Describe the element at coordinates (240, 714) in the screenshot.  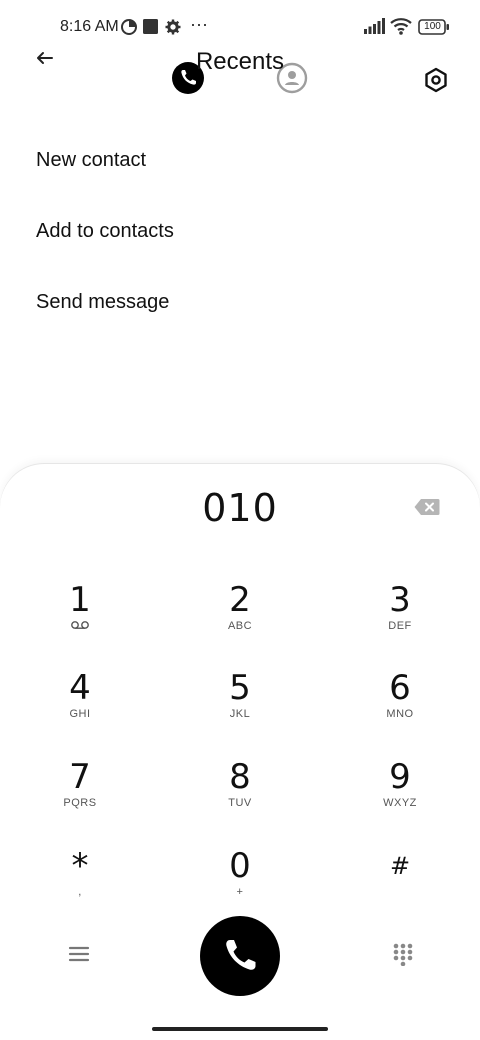
I see `key-letters: JKL` at that location.